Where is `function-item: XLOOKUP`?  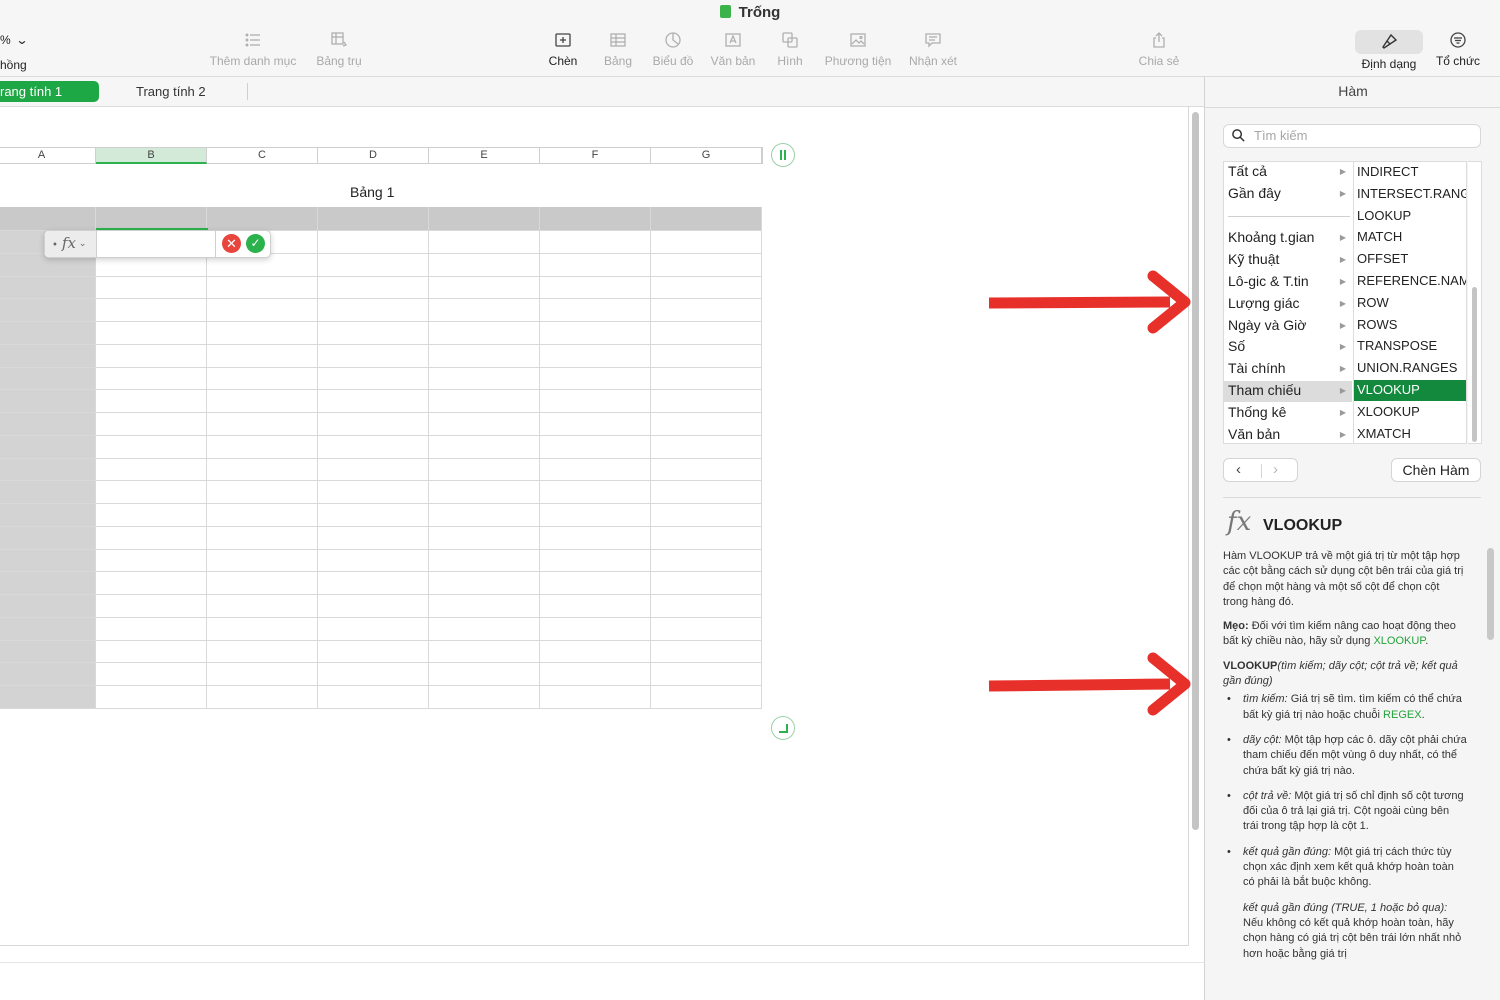
function-item: XLOOKUP is located at coordinates (1410, 412).